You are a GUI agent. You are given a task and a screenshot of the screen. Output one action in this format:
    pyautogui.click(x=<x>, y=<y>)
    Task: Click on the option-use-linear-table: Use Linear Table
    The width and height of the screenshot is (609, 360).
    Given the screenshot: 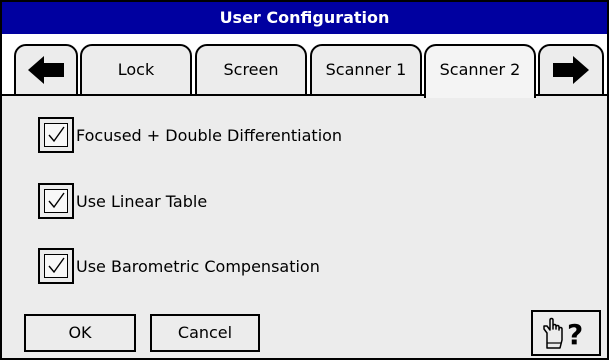 What is the action you would take?
    pyautogui.click(x=122, y=201)
    